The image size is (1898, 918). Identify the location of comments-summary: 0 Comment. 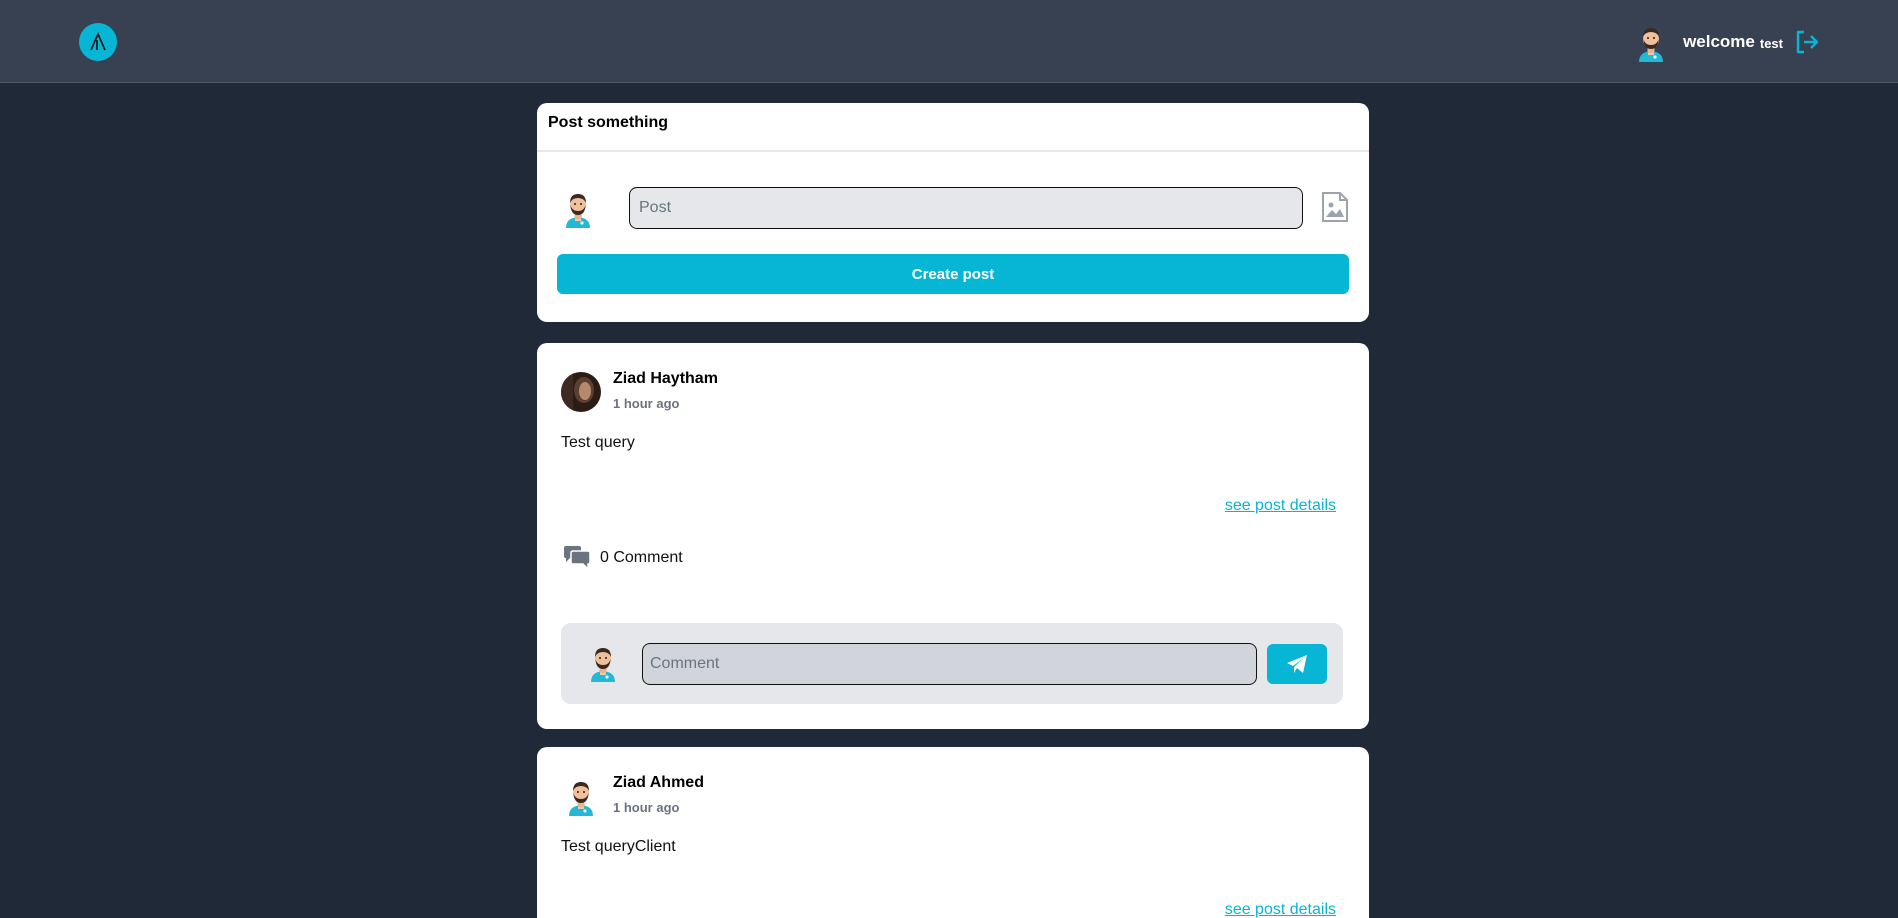
(622, 558).